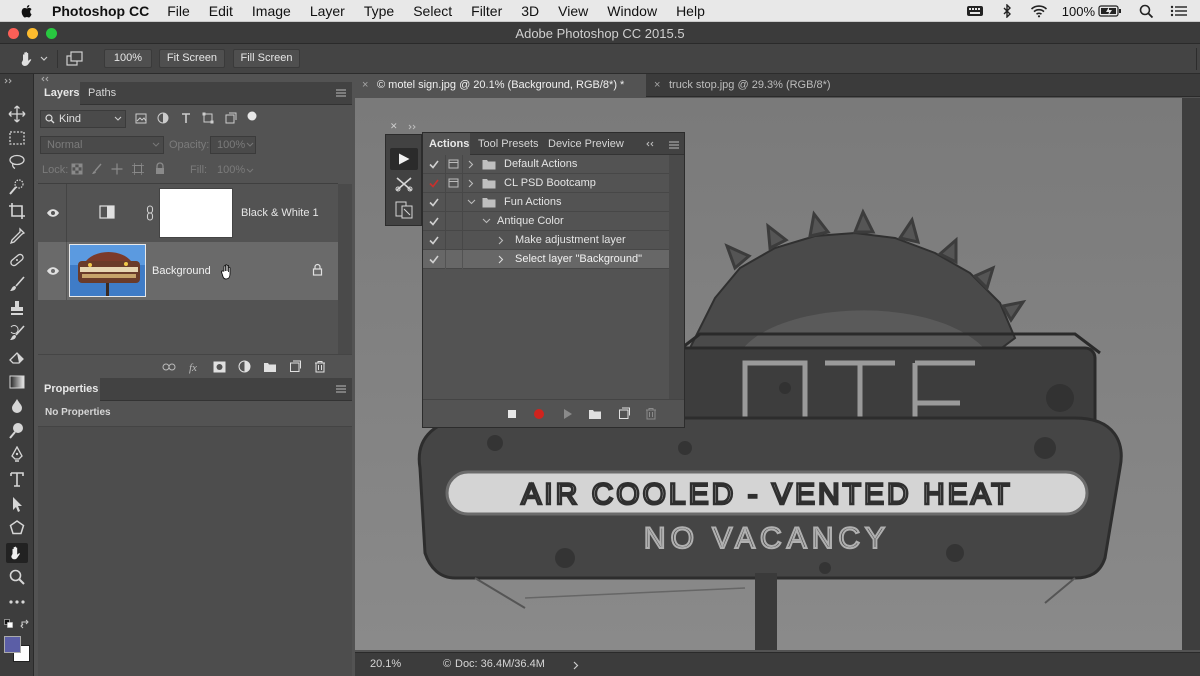 The width and height of the screenshot is (1200, 676). I want to click on scroll-all-windows-icon, so click(75, 59).